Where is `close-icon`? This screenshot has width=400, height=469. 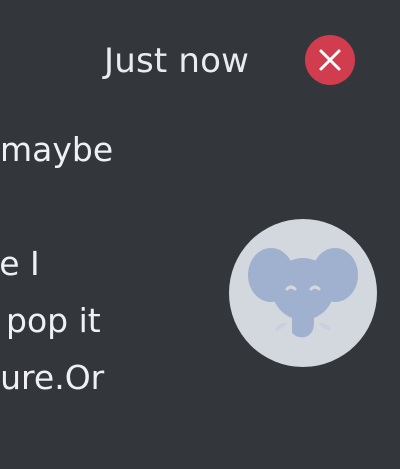
close-icon is located at coordinates (330, 60).